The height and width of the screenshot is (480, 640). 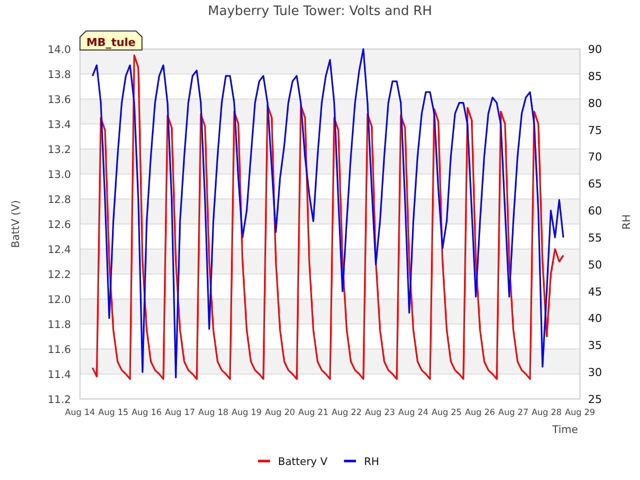 What do you see at coordinates (595, 103) in the screenshot?
I see `y2-tick-label: 80` at bounding box center [595, 103].